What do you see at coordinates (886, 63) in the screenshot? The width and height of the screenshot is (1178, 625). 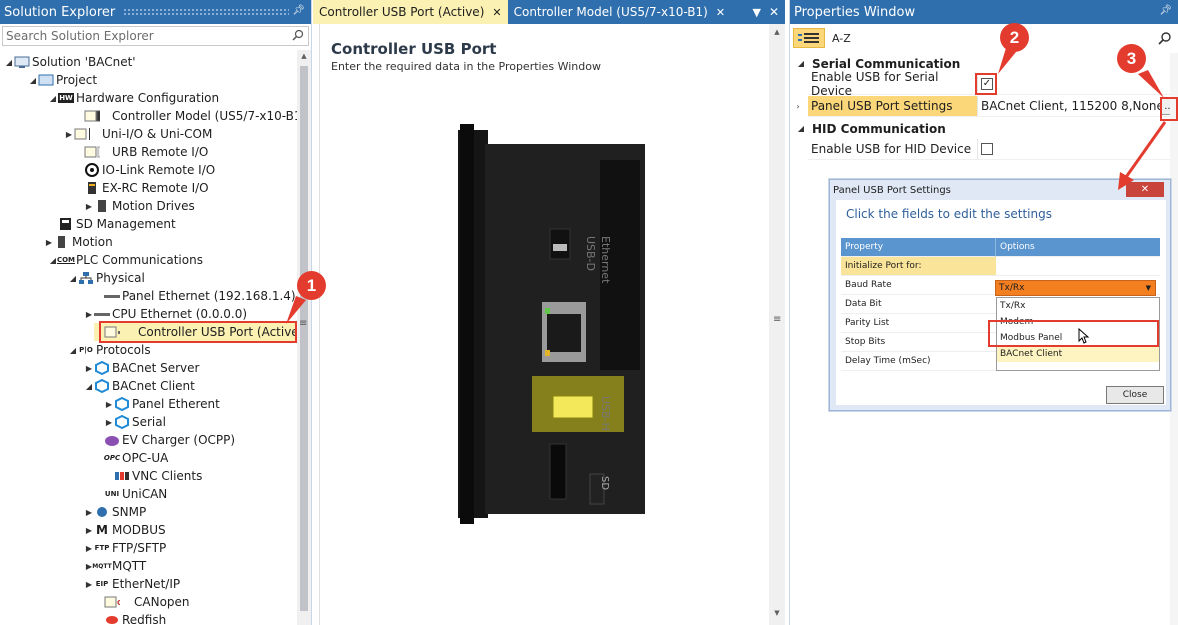 I see `category-label: Serial Communication` at bounding box center [886, 63].